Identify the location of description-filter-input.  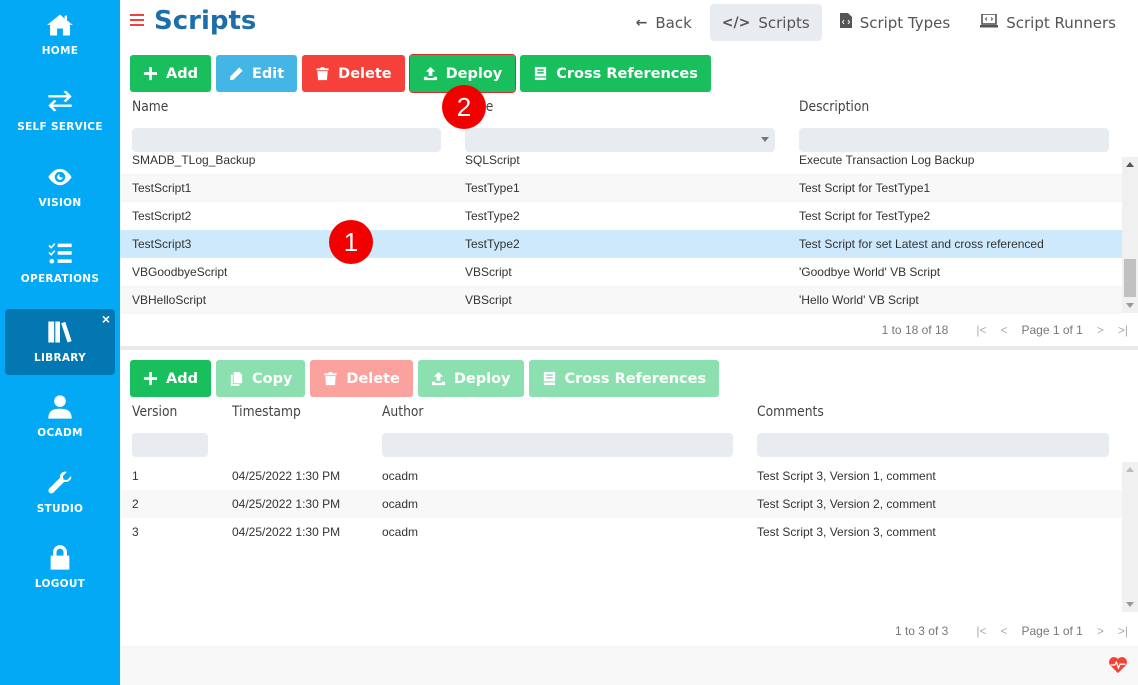
(954, 140).